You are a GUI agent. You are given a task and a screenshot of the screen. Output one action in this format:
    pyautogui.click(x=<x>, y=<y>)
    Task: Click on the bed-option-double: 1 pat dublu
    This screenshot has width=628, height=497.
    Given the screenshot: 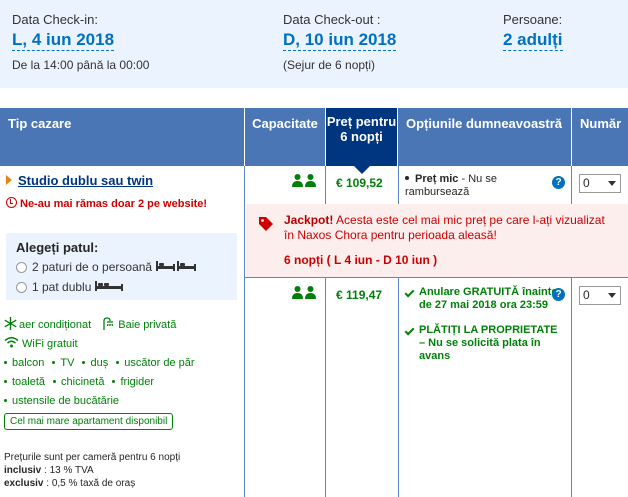 What is the action you would take?
    pyautogui.click(x=121, y=287)
    